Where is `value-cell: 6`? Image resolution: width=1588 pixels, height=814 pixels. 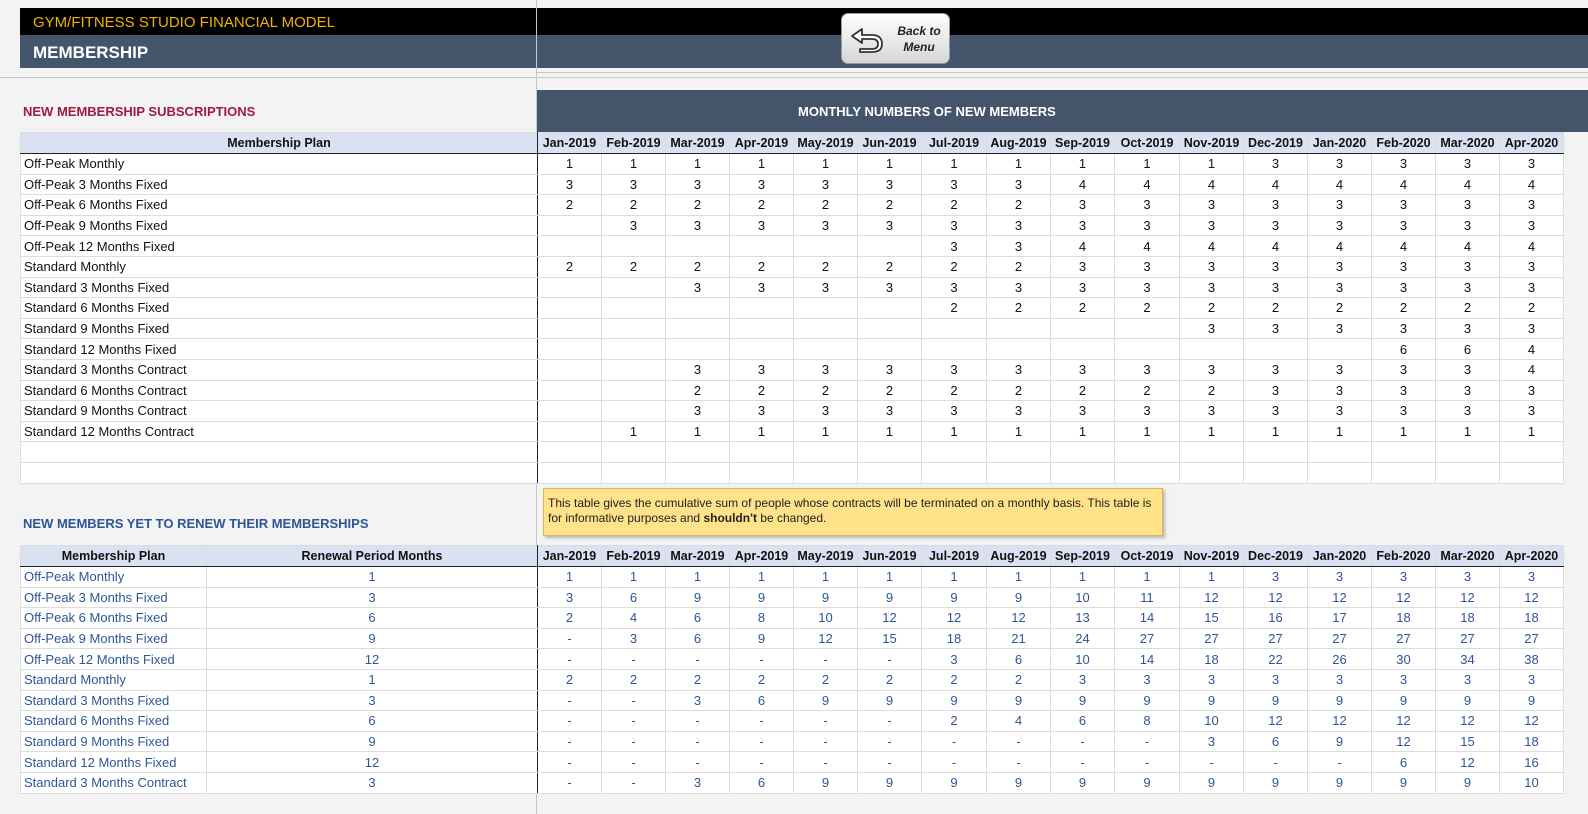
value-cell: 6 is located at coordinates (1467, 349).